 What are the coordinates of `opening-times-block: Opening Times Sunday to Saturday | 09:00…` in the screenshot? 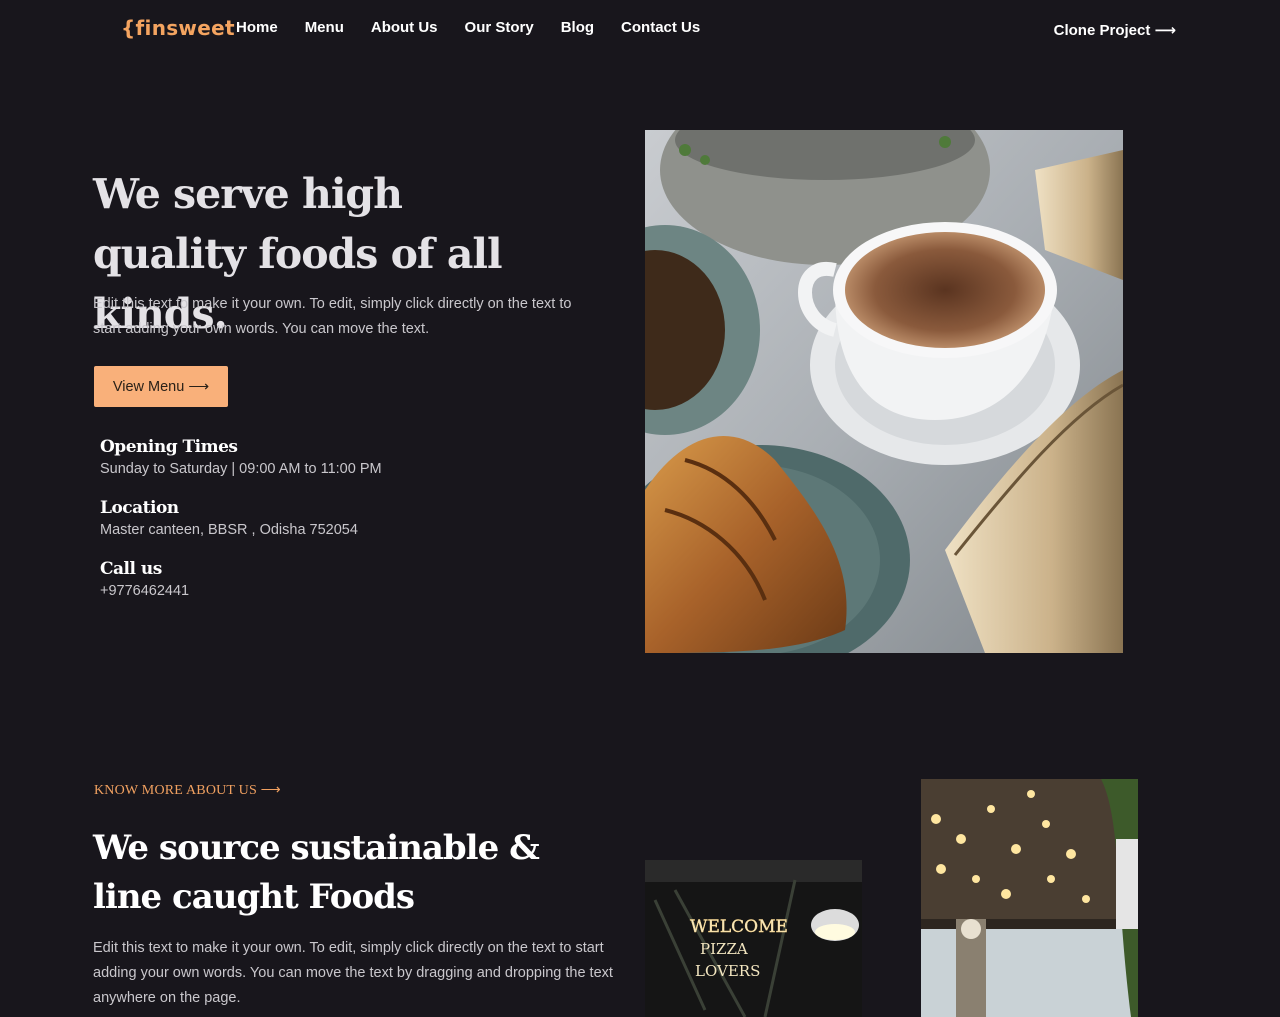 It's located at (310, 457).